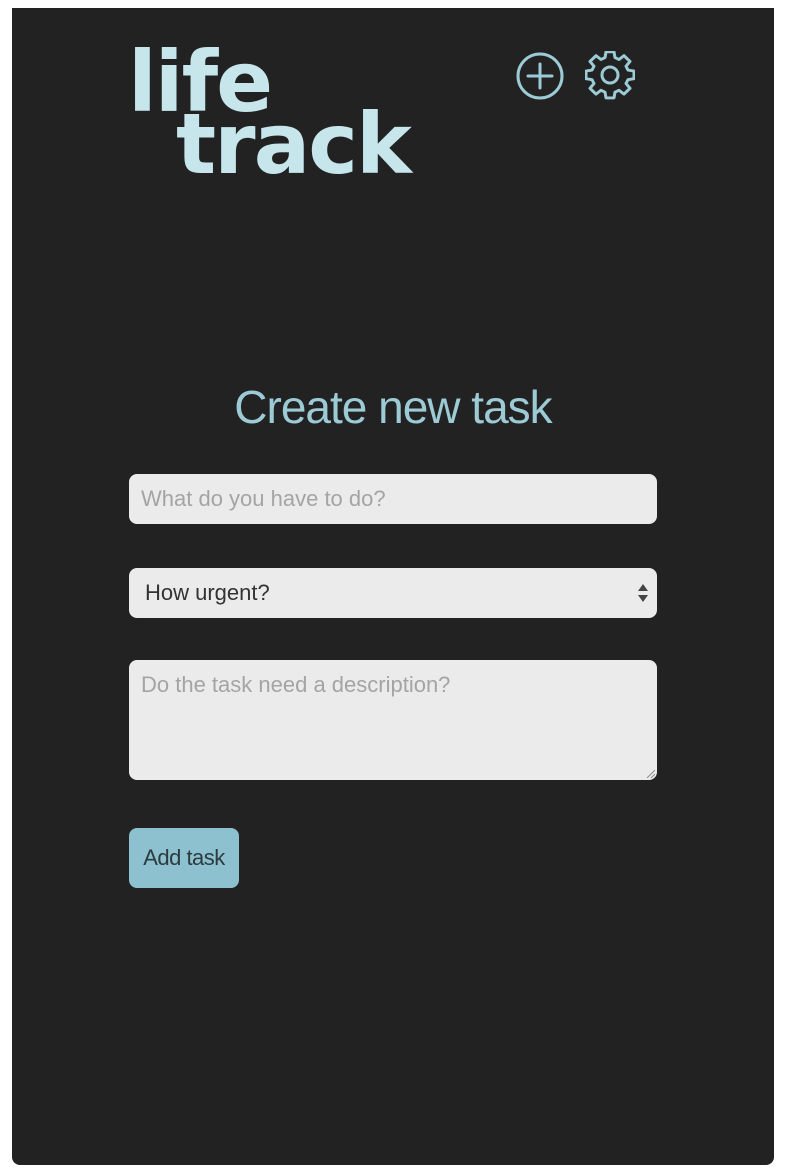  I want to click on gear-icon, so click(610, 75).